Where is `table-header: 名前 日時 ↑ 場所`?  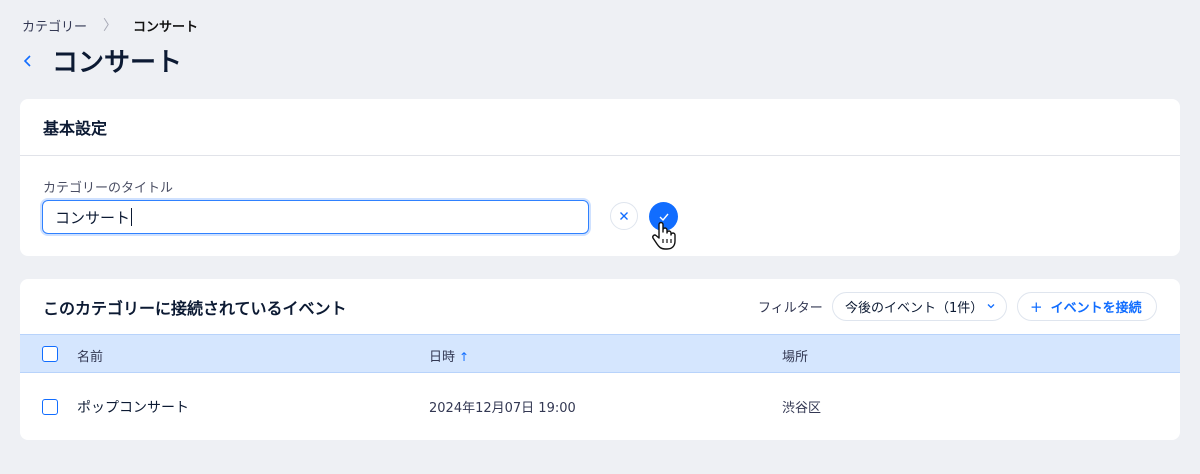
table-header: 名前 日時 ↑ 場所 is located at coordinates (600, 353).